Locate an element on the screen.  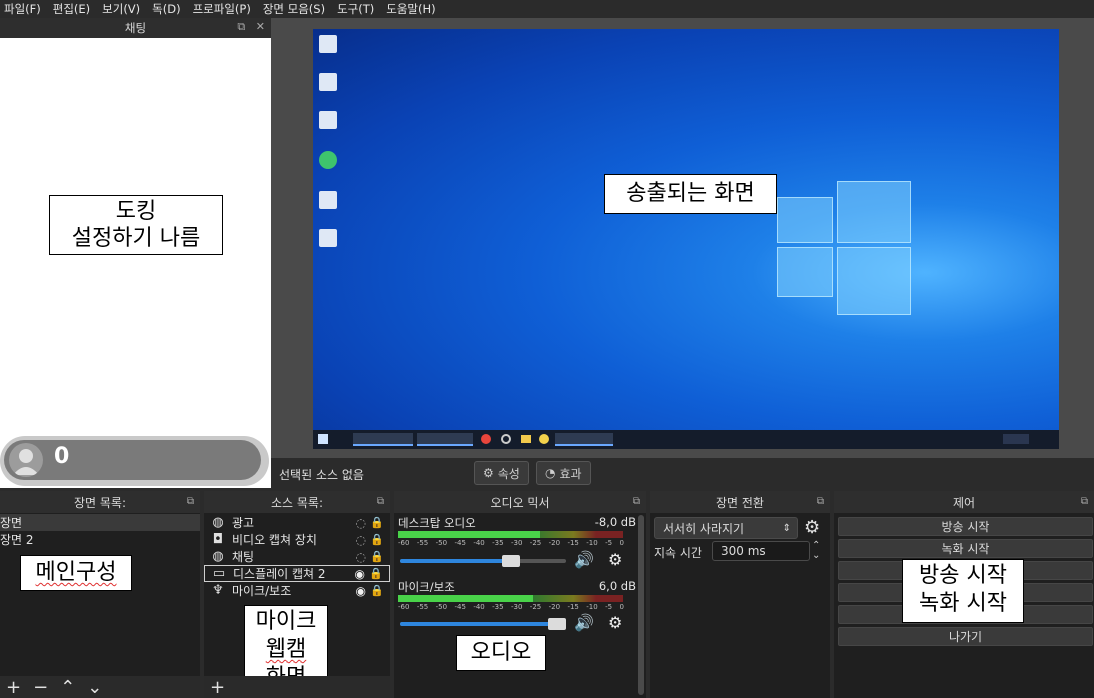
spinner-icon: ⌃ ⌄ is located at coordinates (816, 551).